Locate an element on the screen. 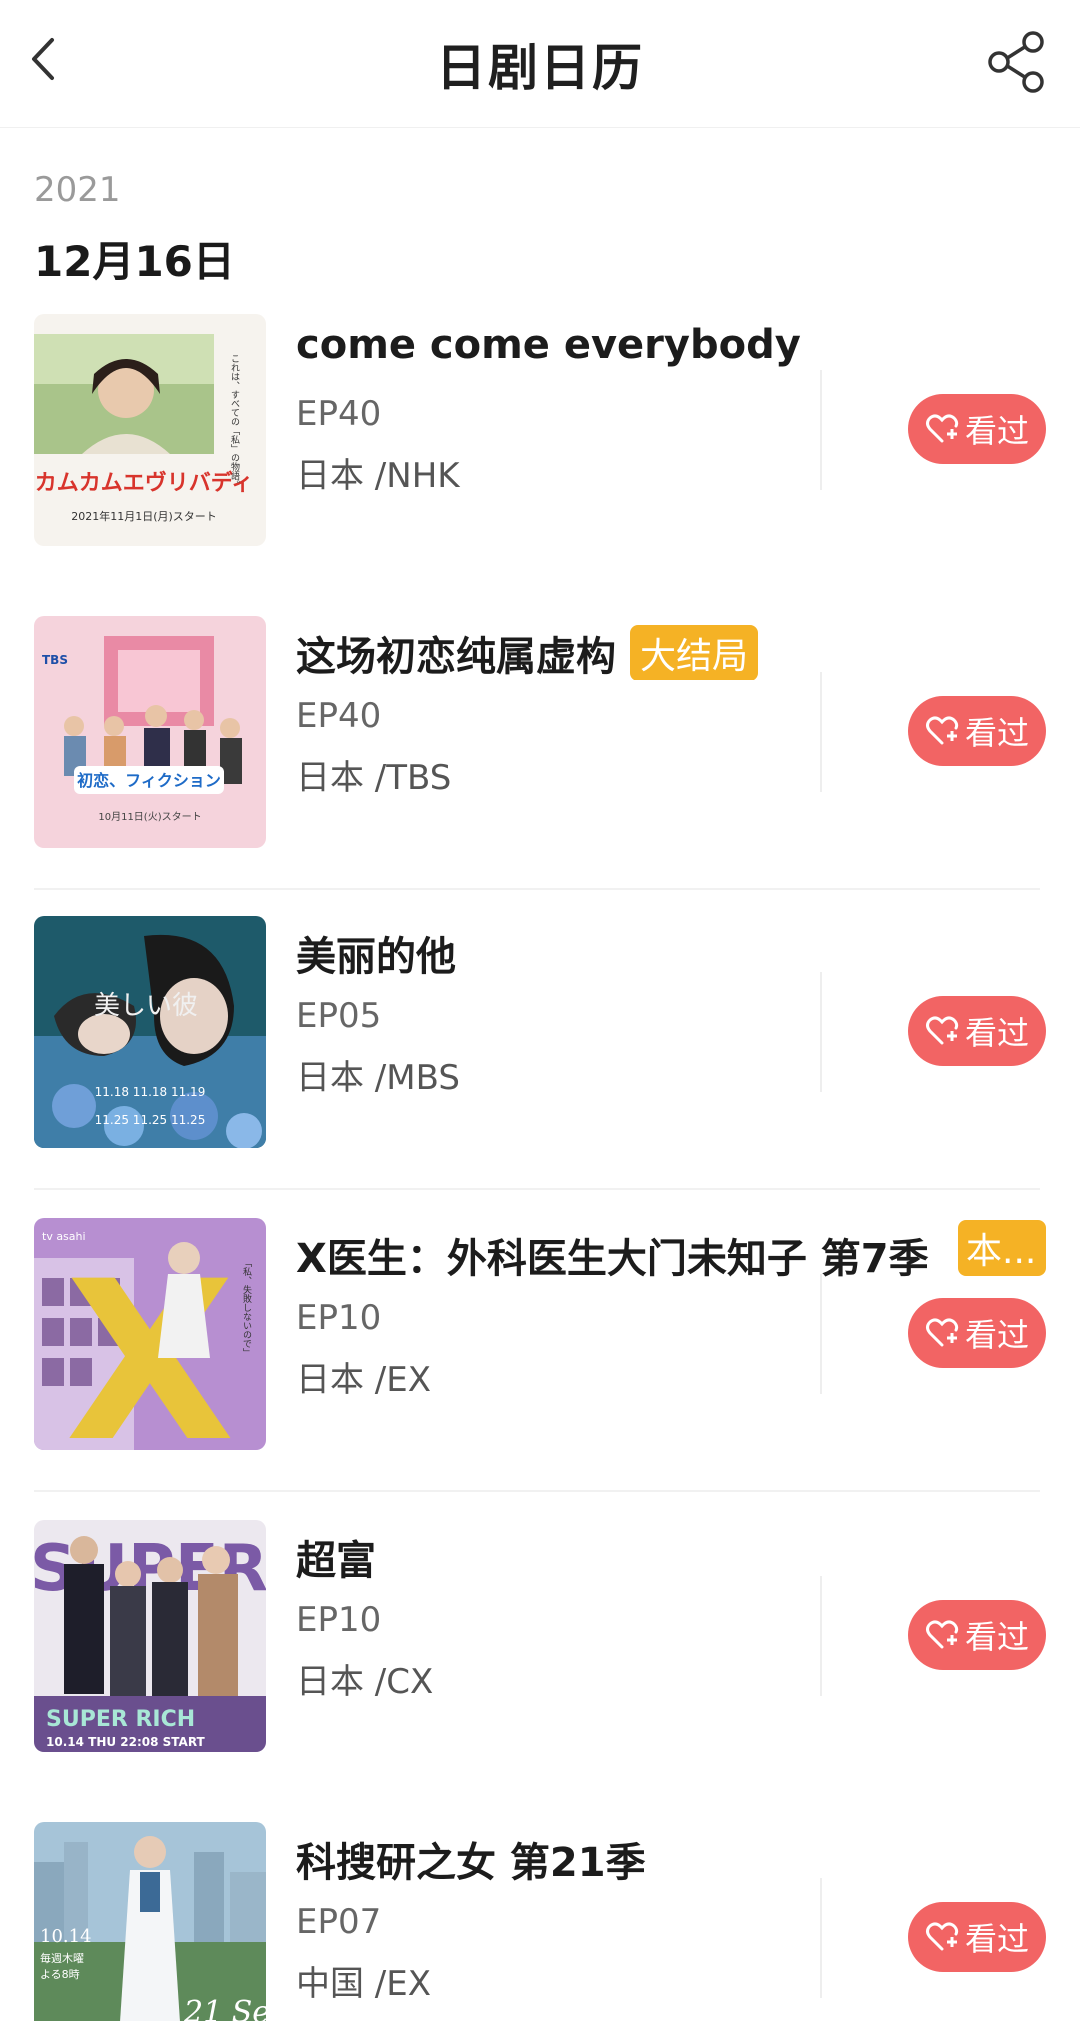 Image resolution: width=1080 pixels, height=2021 pixels. poster-image: X tv asahi 「私、失敗しないので」 is located at coordinates (150, 1334).